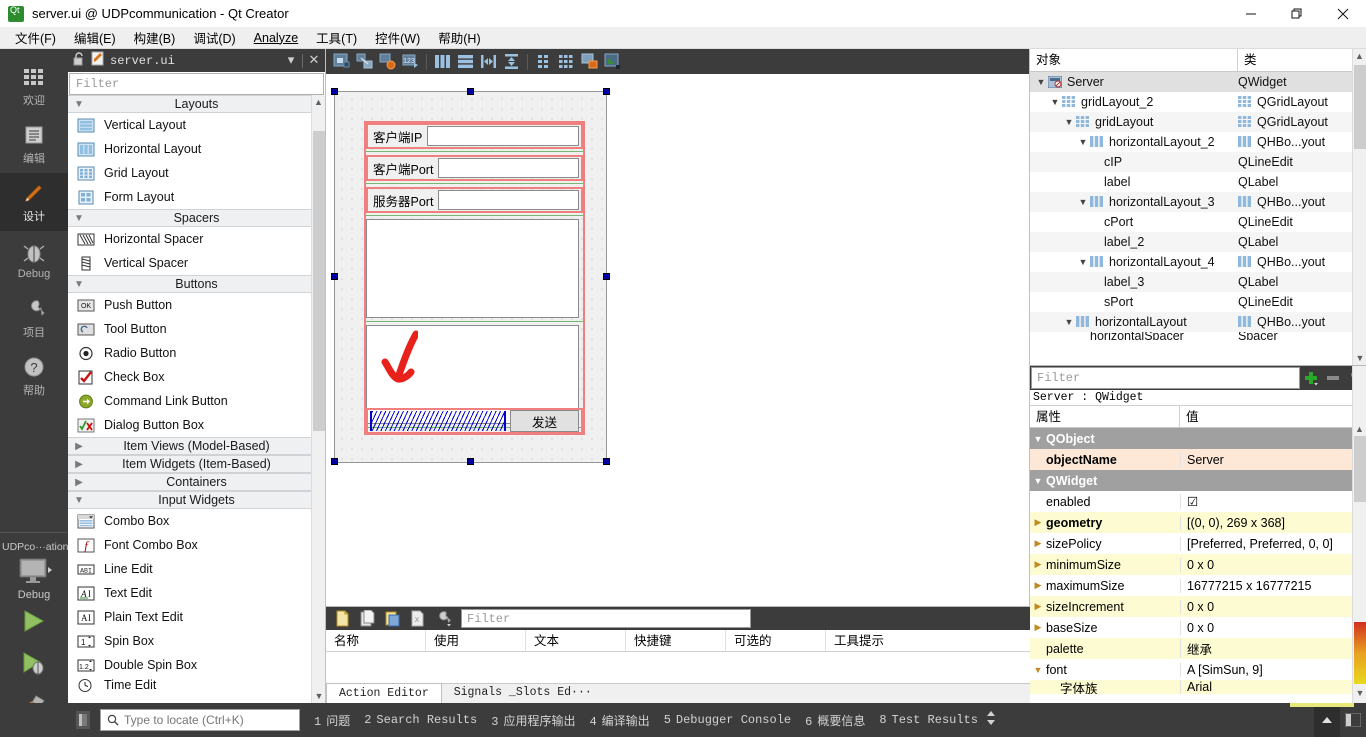  What do you see at coordinates (1273, 501) in the screenshot?
I see `property-value-checkbox: ☑` at bounding box center [1273, 501].